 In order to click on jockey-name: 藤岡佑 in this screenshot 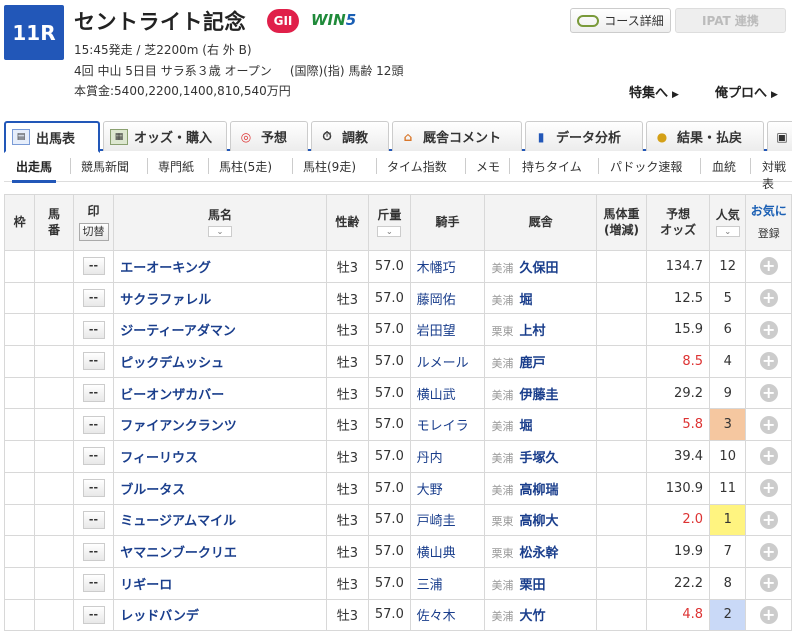, I will do `click(447, 298)`.